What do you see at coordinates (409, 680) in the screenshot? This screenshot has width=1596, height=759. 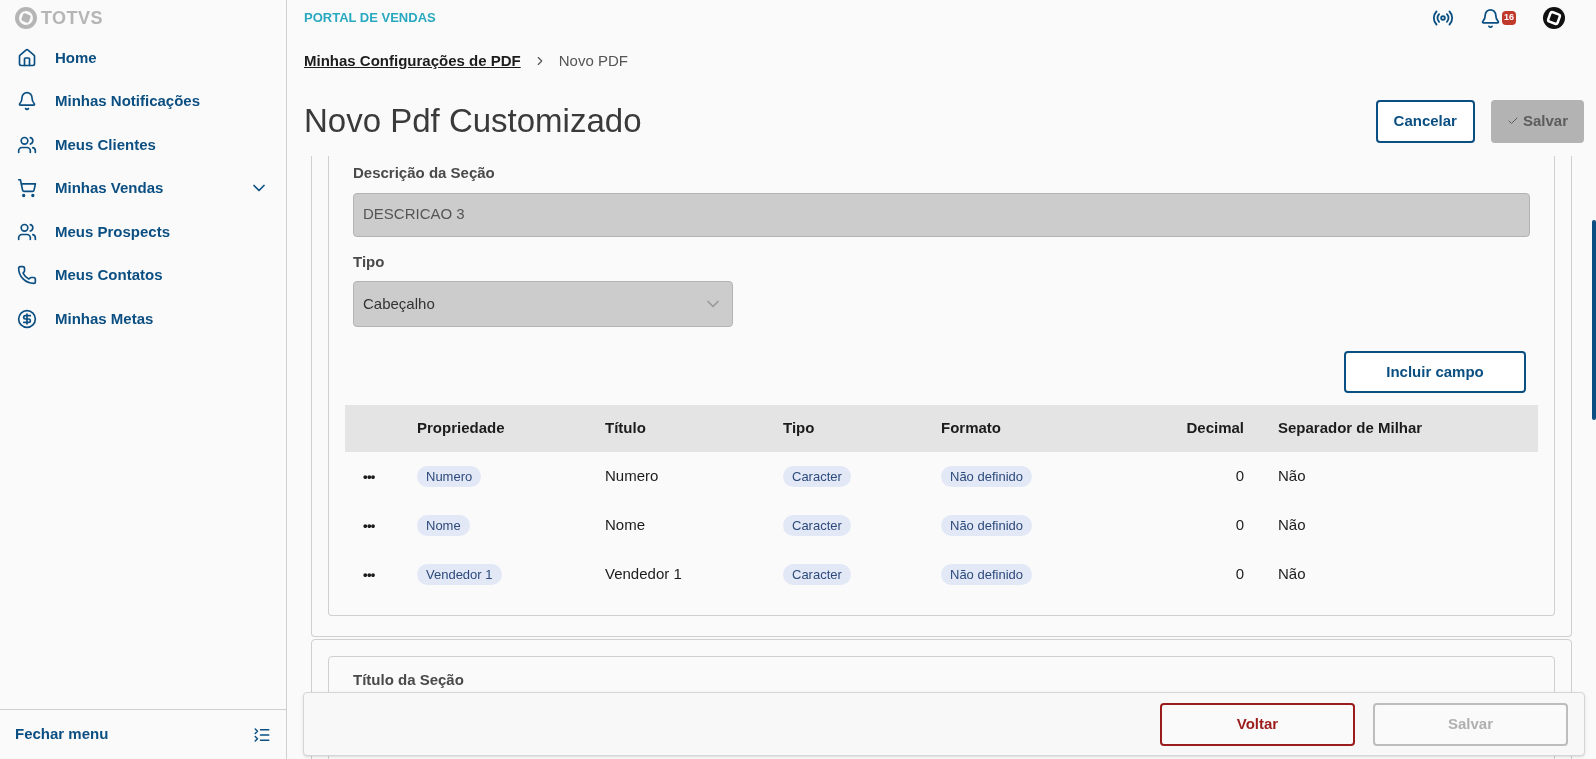 I see `section-title-label: Título da Seção` at bounding box center [409, 680].